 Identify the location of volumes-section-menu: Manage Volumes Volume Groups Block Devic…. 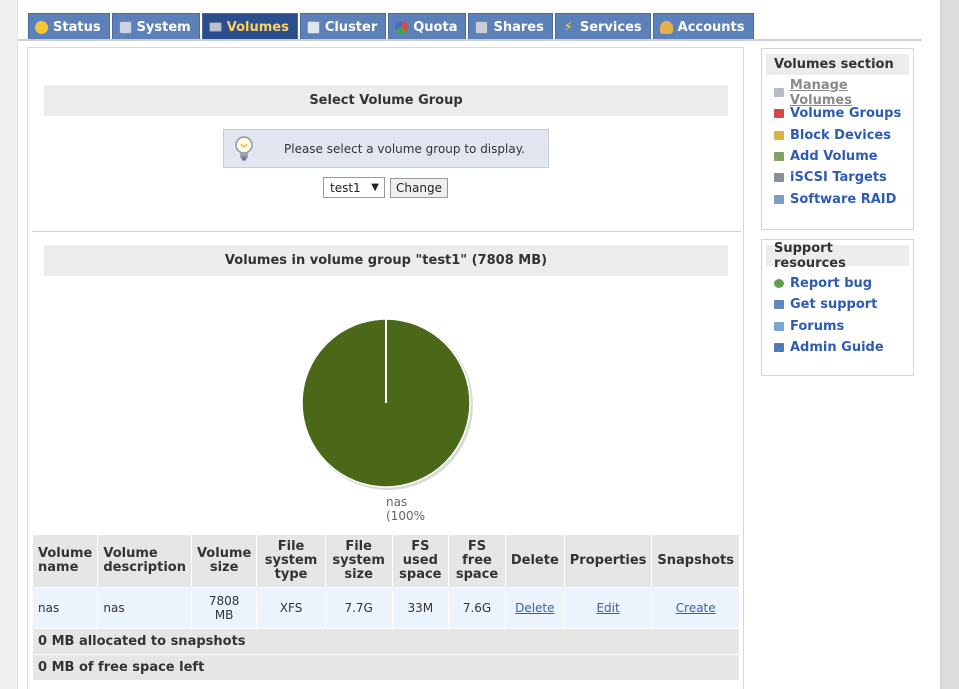
(837, 142).